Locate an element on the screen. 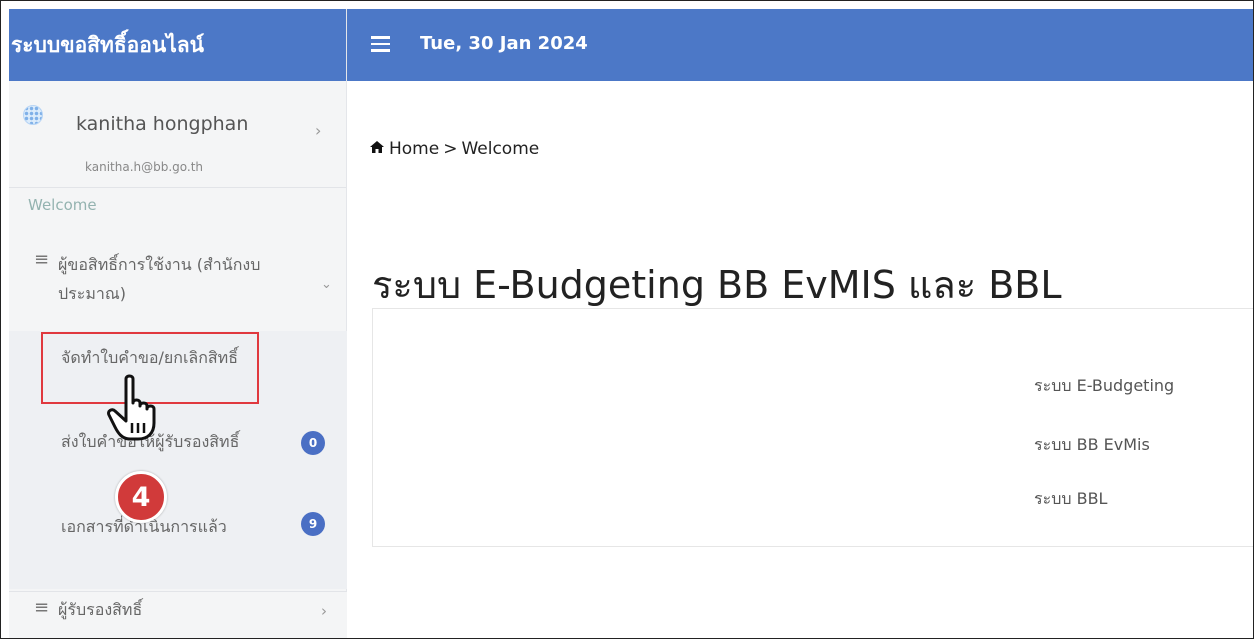  current-date: Tue, 30 Jan 2024 is located at coordinates (504, 43).